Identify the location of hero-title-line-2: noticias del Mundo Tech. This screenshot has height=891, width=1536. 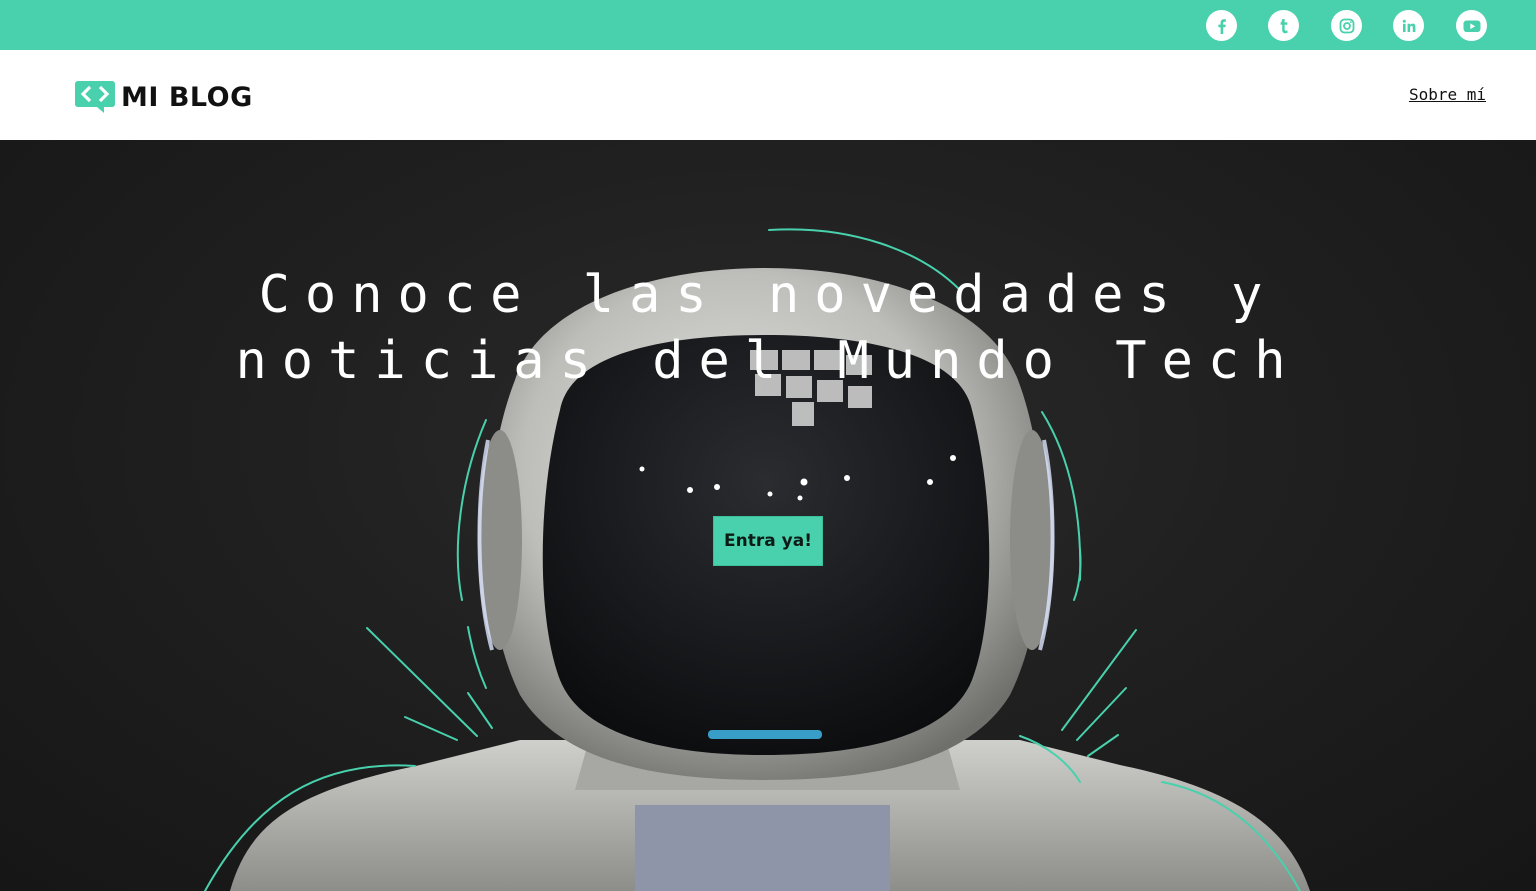
(768, 361).